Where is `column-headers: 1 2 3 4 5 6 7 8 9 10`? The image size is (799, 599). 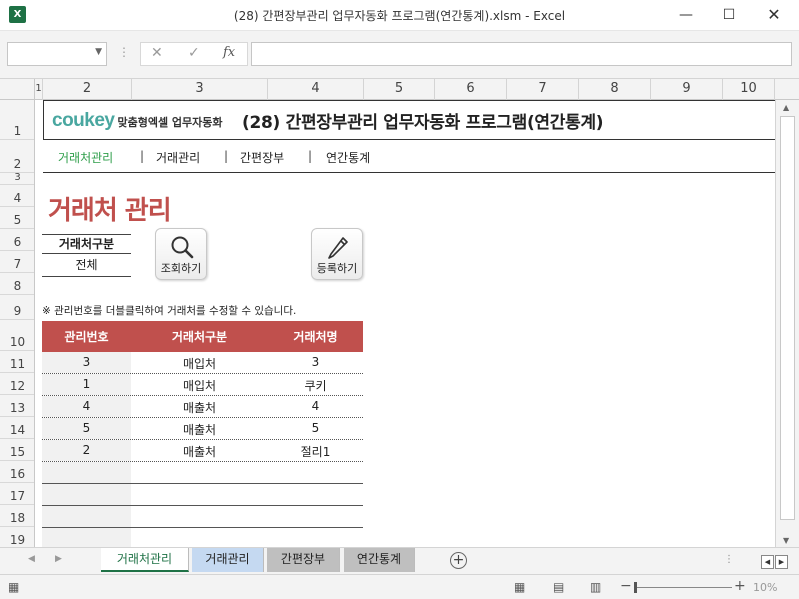
column-headers: 1 2 3 4 5 6 7 8 9 10 is located at coordinates (399, 89).